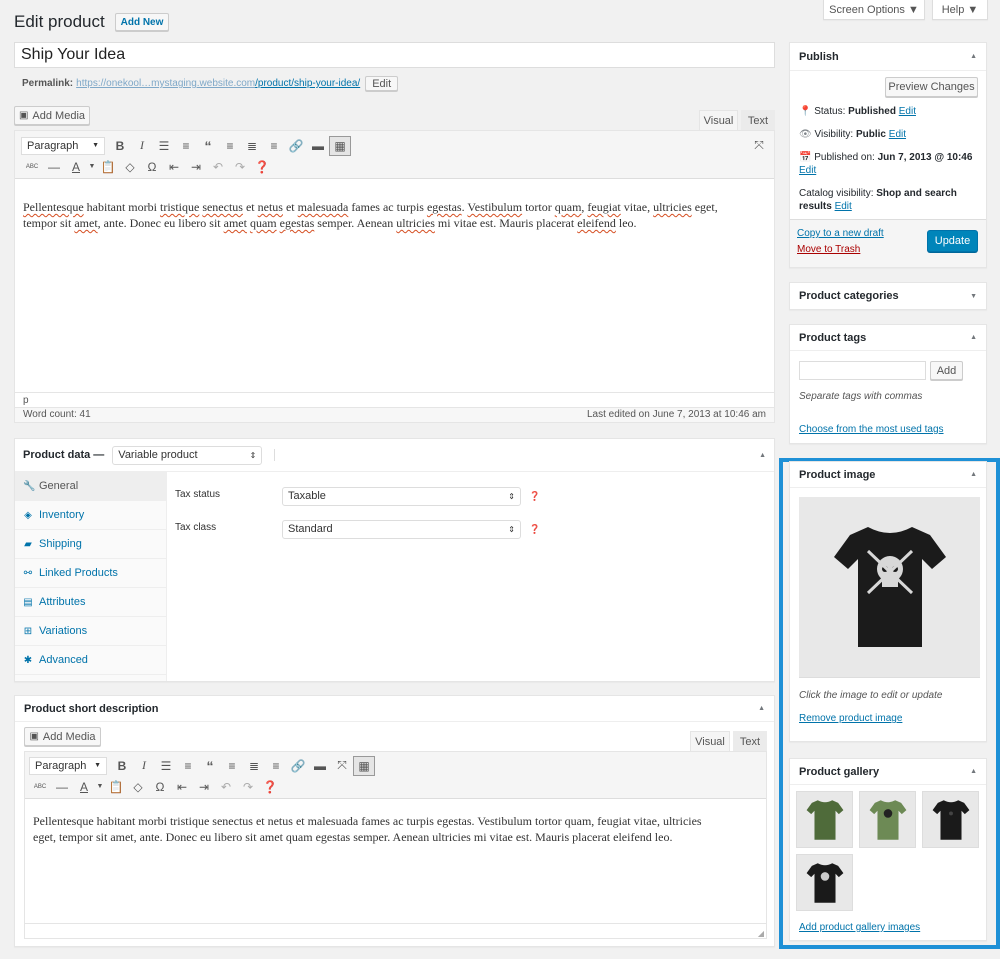 The width and height of the screenshot is (1000, 959). What do you see at coordinates (165, 83) in the screenshot?
I see `permalink-base-link: https://onekool…mystaging.website.com` at bounding box center [165, 83].